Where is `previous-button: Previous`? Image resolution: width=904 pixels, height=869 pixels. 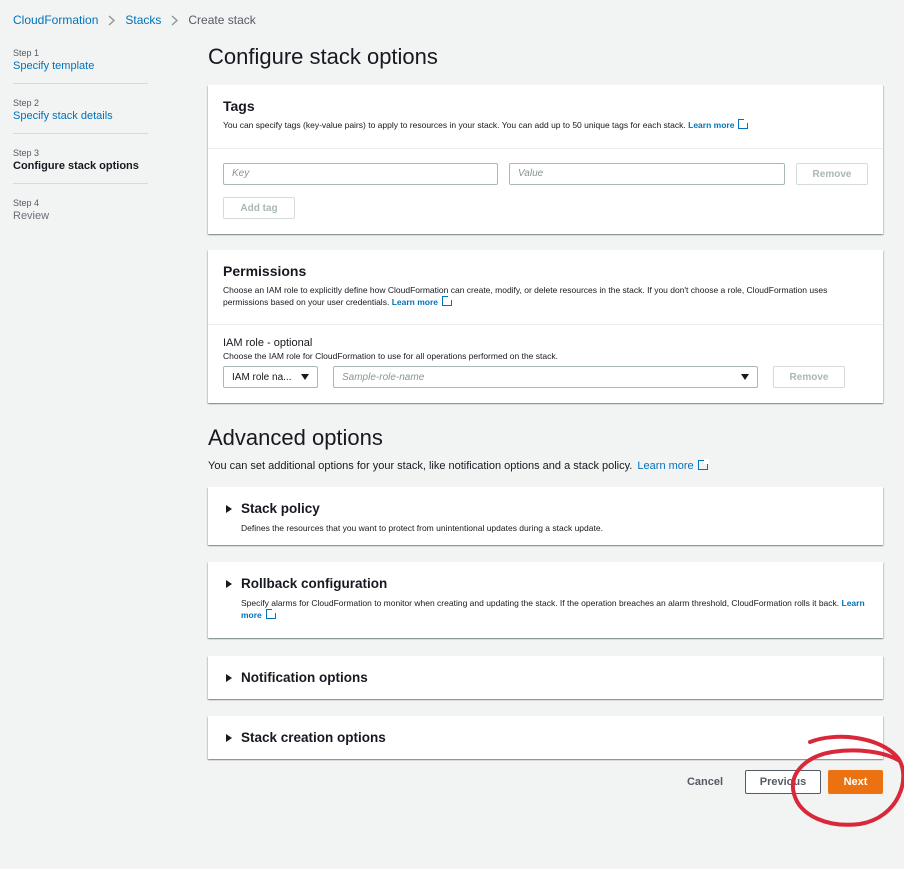 previous-button: Previous is located at coordinates (783, 782).